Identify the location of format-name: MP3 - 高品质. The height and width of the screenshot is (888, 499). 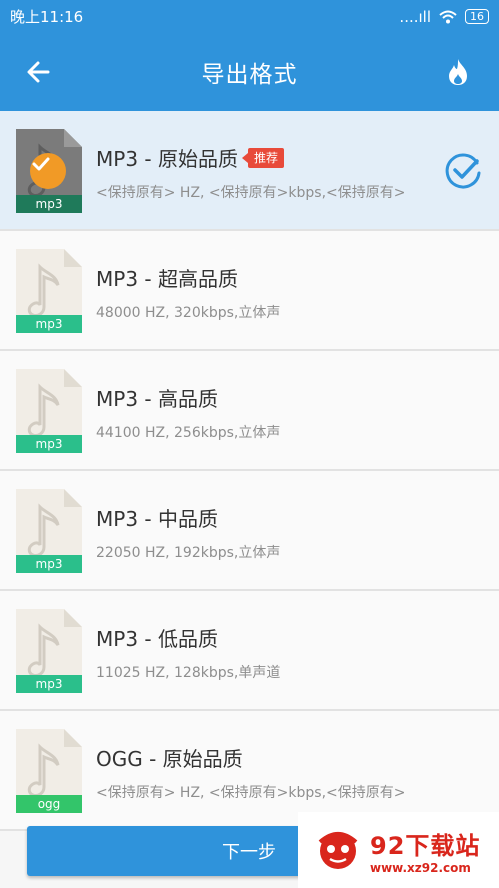
(157, 399).